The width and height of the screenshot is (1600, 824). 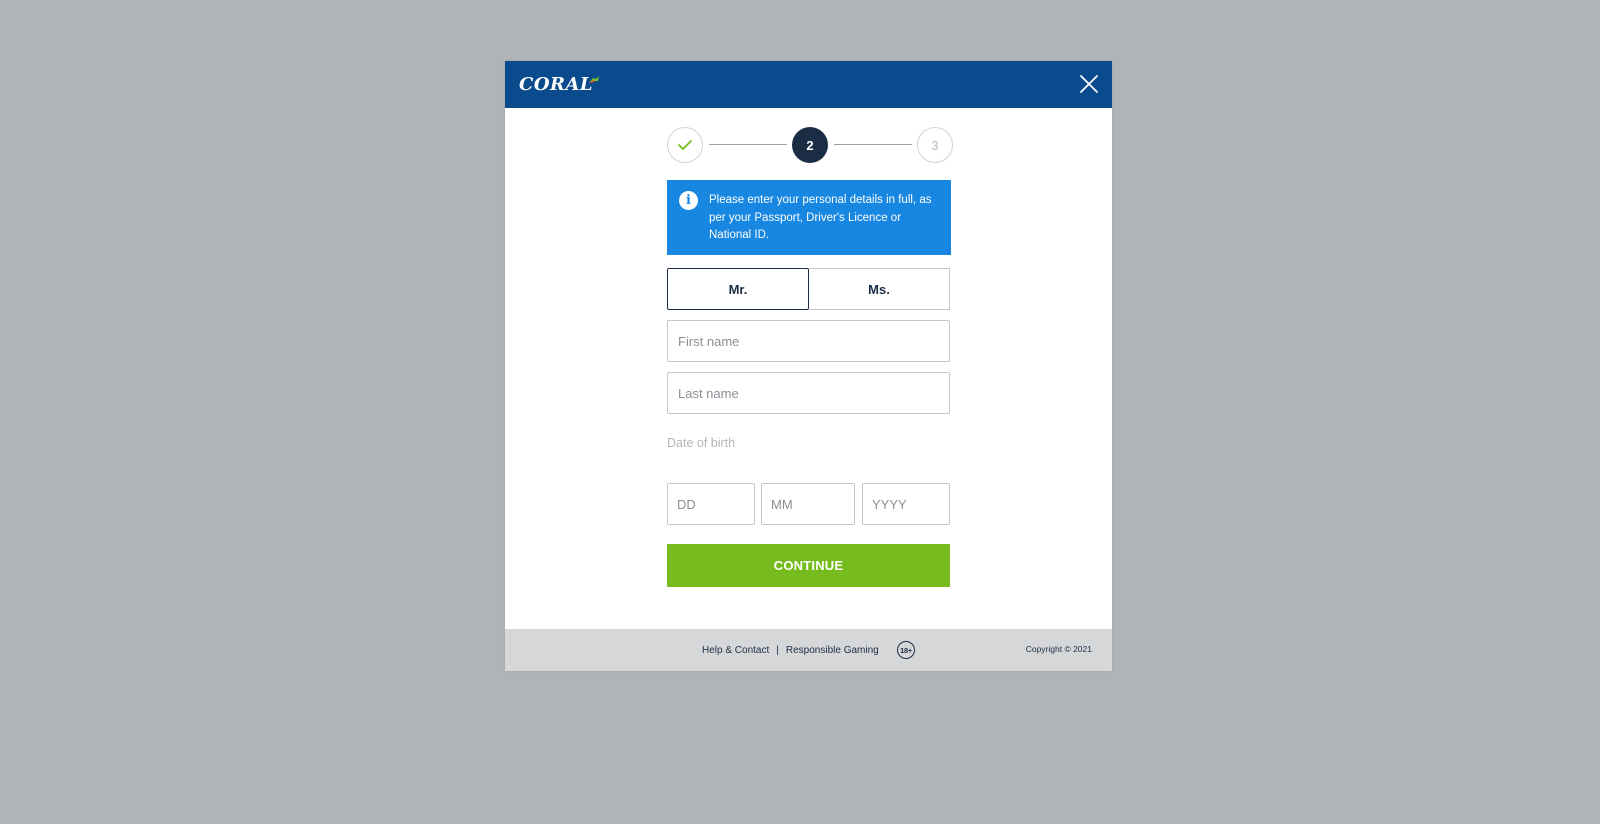 What do you see at coordinates (832, 650) in the screenshot?
I see `responsible-gaming-link: Responsible Gaming` at bounding box center [832, 650].